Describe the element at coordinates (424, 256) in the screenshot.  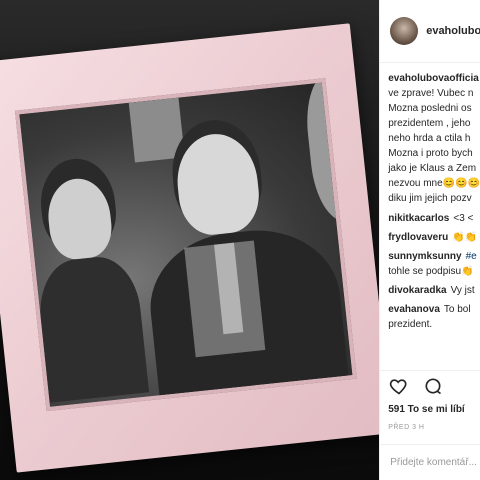
I see `comment-username: sunnymksunny` at that location.